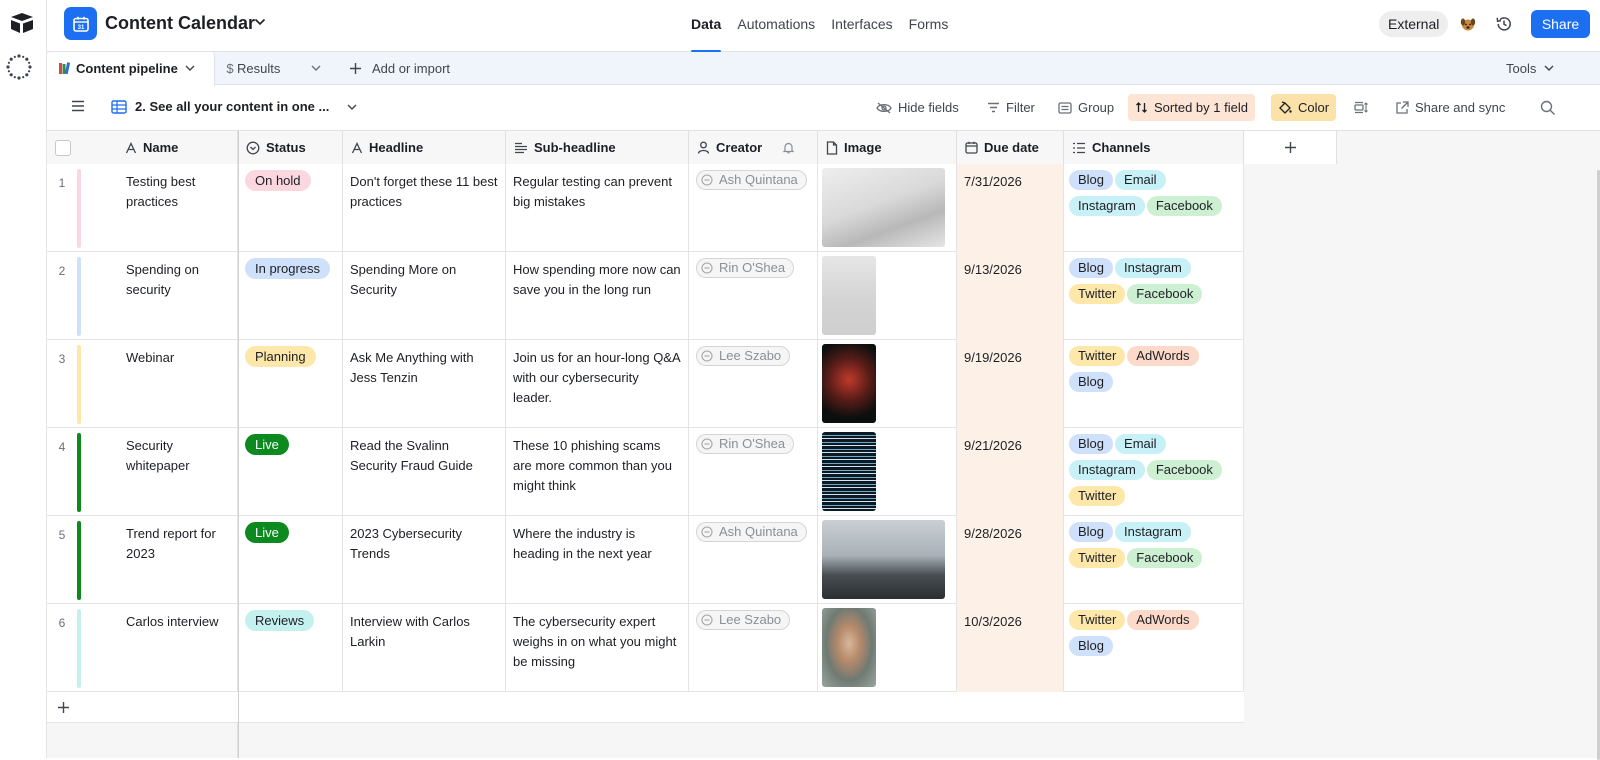  Describe the element at coordinates (316, 68) in the screenshot. I see `more-tables-chevron-icon` at that location.